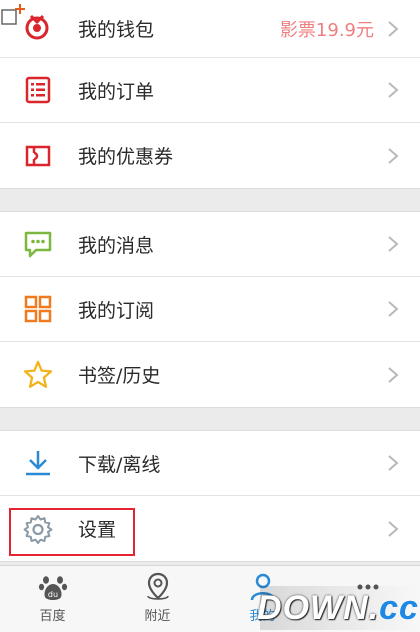 The image size is (420, 632). Describe the element at coordinates (119, 464) in the screenshot. I see `menu-item-label: 下载/离线` at that location.